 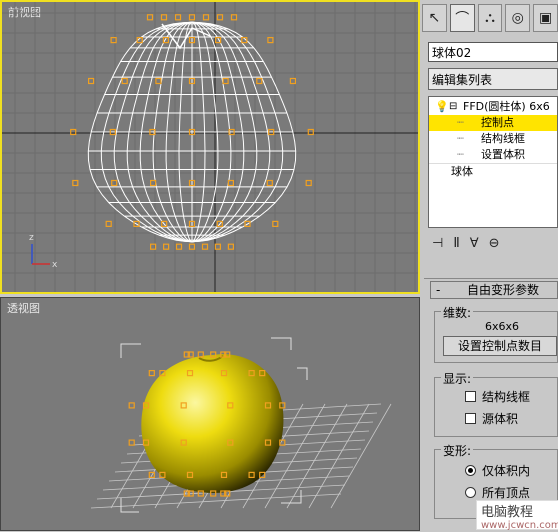 What do you see at coordinates (434, 18) in the screenshot?
I see `create-tab-cursor-icon: ↖` at bounding box center [434, 18].